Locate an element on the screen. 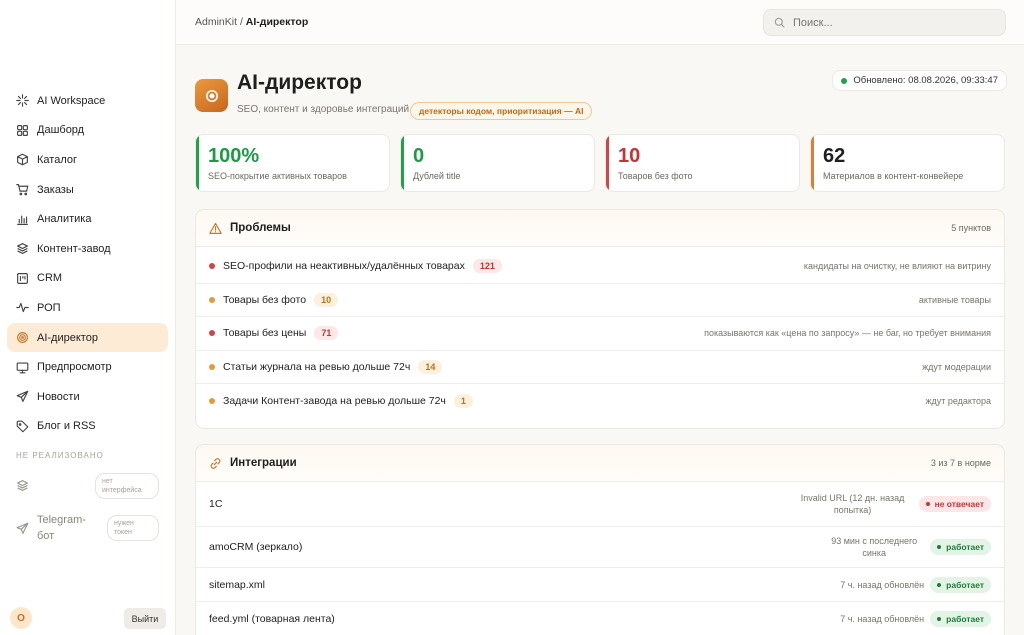 The width and height of the screenshot is (1024, 635). problem-count: 10 is located at coordinates (326, 299).